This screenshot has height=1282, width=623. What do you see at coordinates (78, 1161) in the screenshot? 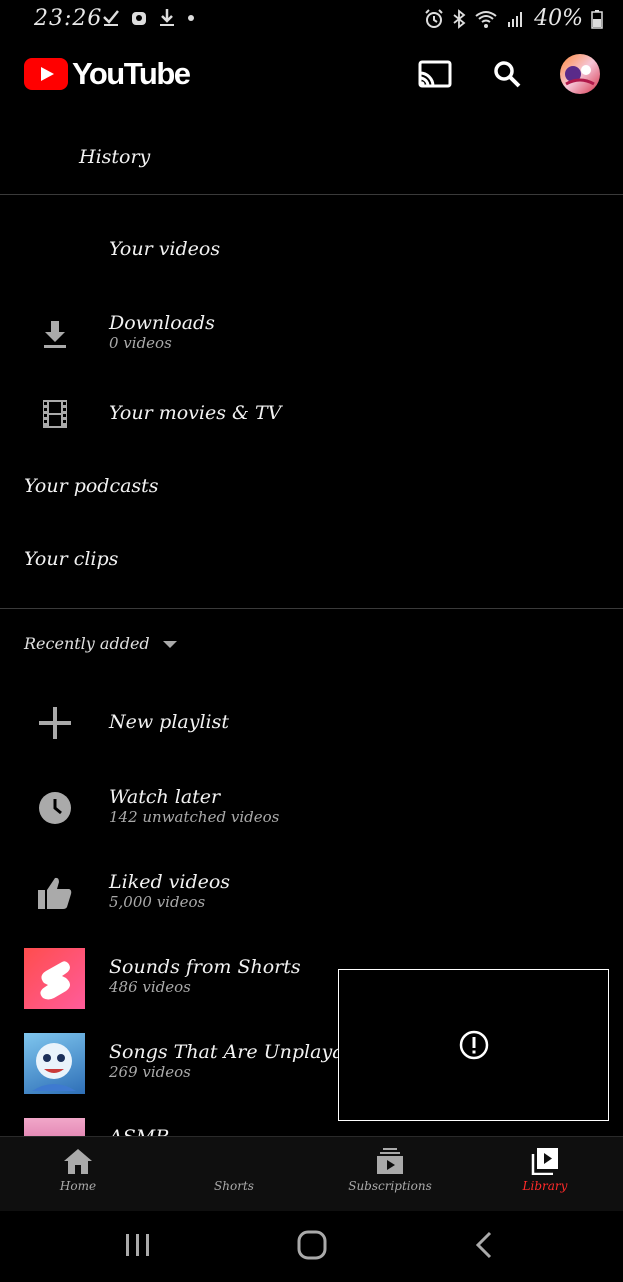
I see `home-icon` at bounding box center [78, 1161].